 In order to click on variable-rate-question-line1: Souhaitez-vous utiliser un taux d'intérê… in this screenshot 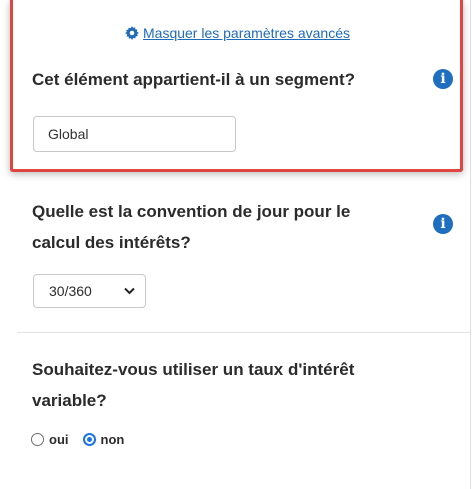, I will do `click(193, 369)`.